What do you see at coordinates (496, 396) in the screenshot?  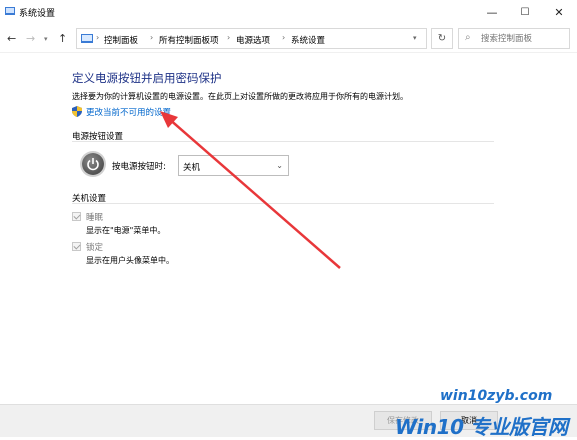 I see `watermark-url: win10zyb.com` at bounding box center [496, 396].